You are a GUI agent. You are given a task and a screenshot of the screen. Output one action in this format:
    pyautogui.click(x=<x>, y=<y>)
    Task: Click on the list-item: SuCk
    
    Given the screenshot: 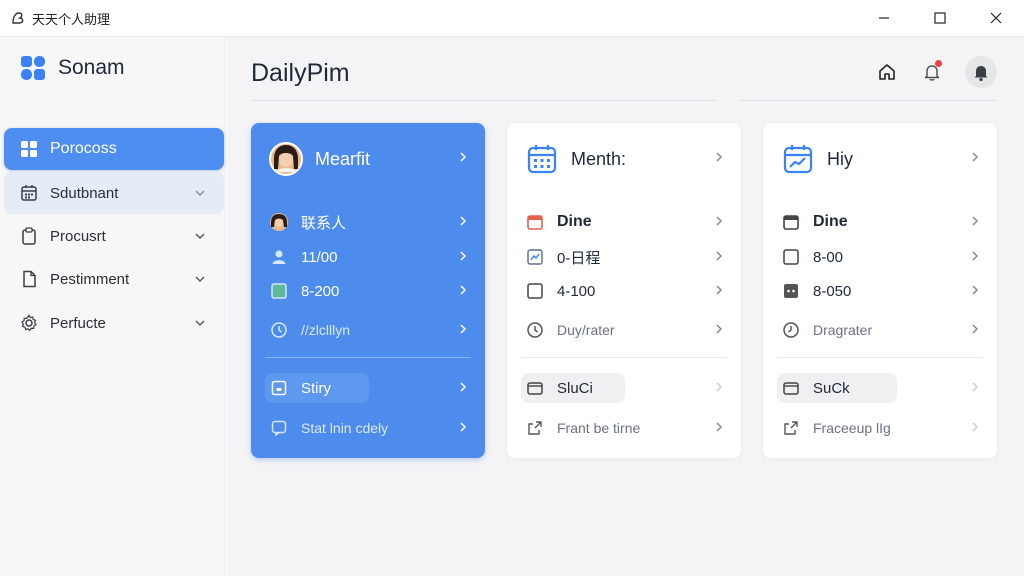 What is the action you would take?
    pyautogui.click(x=881, y=388)
    